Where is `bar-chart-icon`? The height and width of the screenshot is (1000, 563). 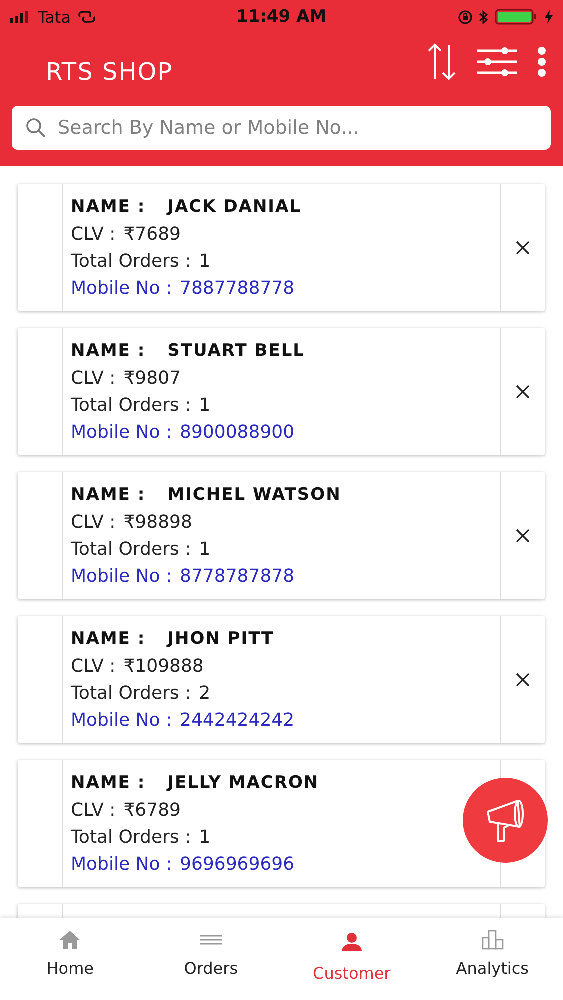
bar-chart-icon is located at coordinates (493, 940).